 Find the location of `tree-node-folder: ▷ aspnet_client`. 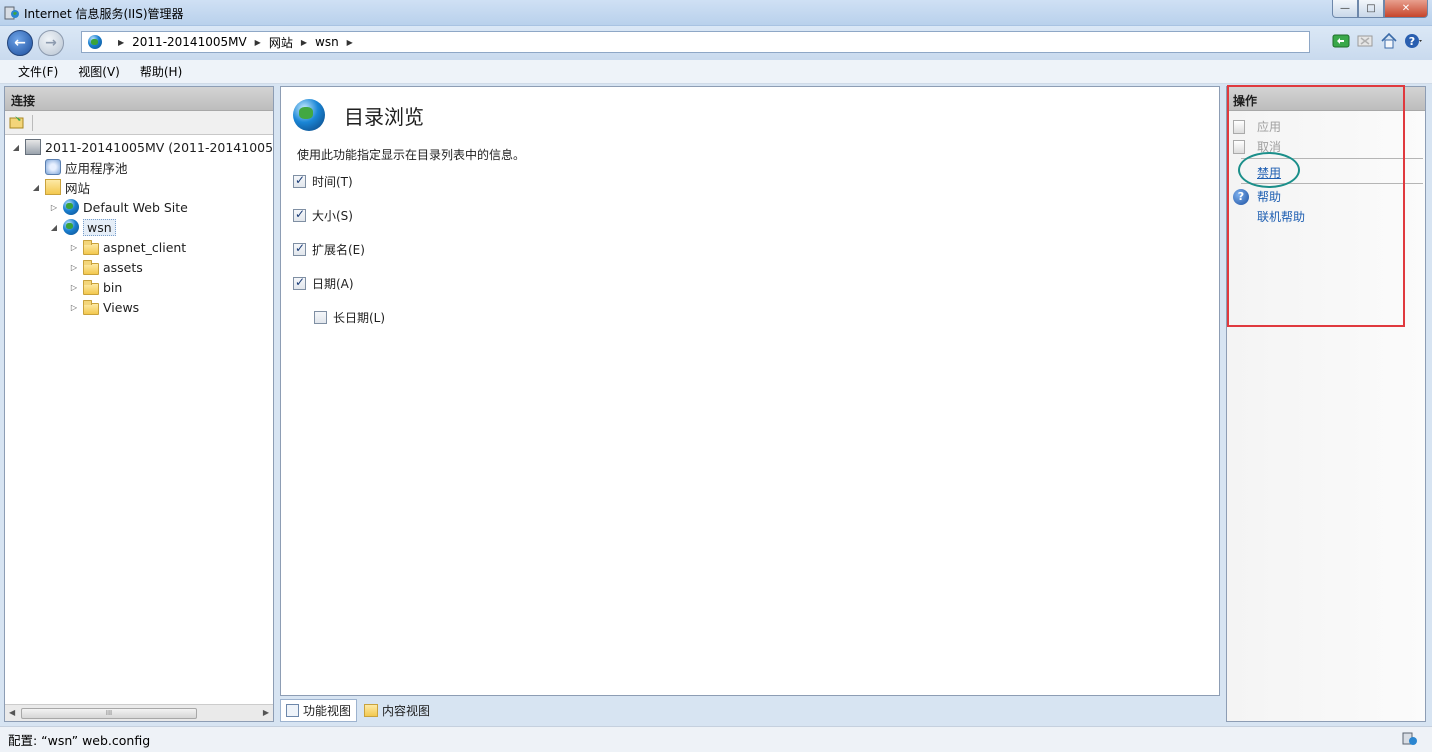

tree-node-folder: ▷ aspnet_client is located at coordinates (127, 247).